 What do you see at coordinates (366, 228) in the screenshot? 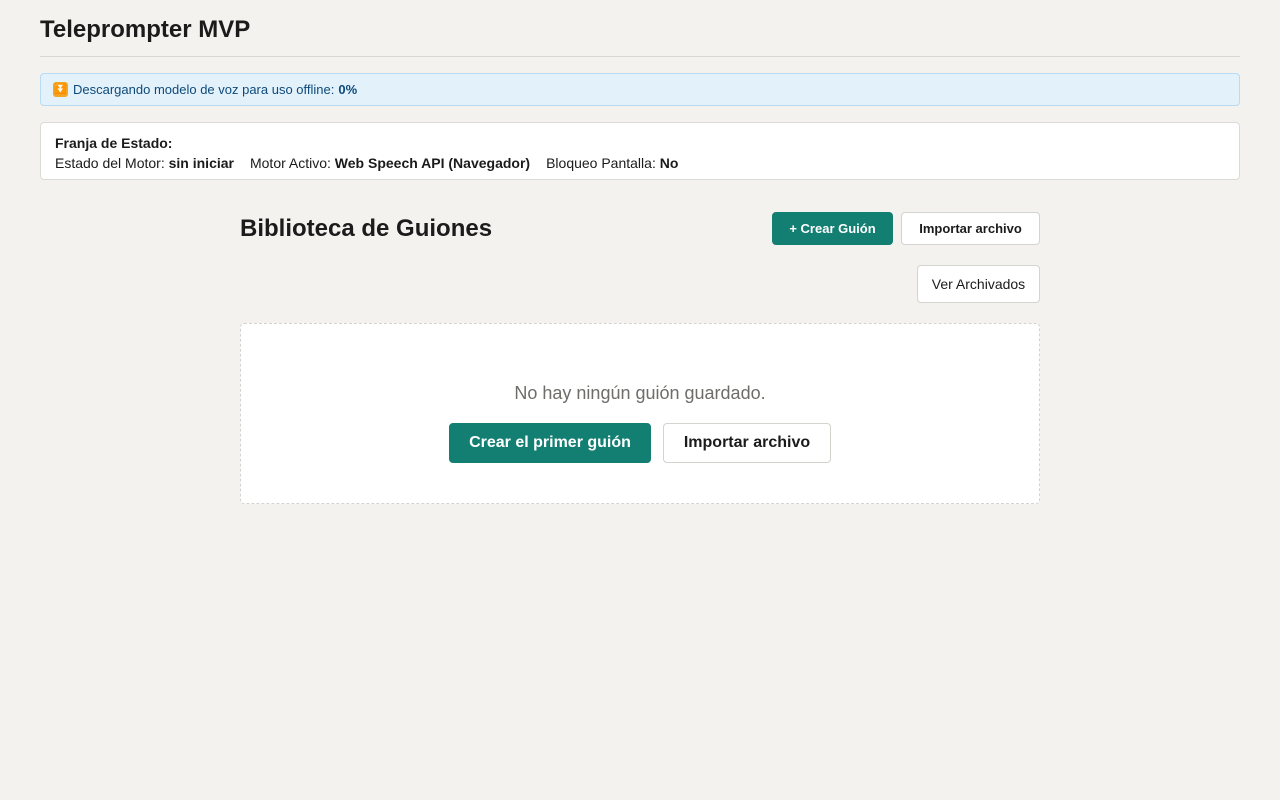
I see `library-title: Biblioteca de Guiones` at bounding box center [366, 228].